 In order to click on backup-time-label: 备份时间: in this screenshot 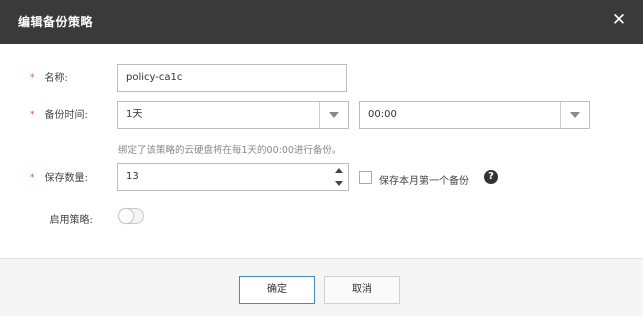, I will do `click(66, 115)`.